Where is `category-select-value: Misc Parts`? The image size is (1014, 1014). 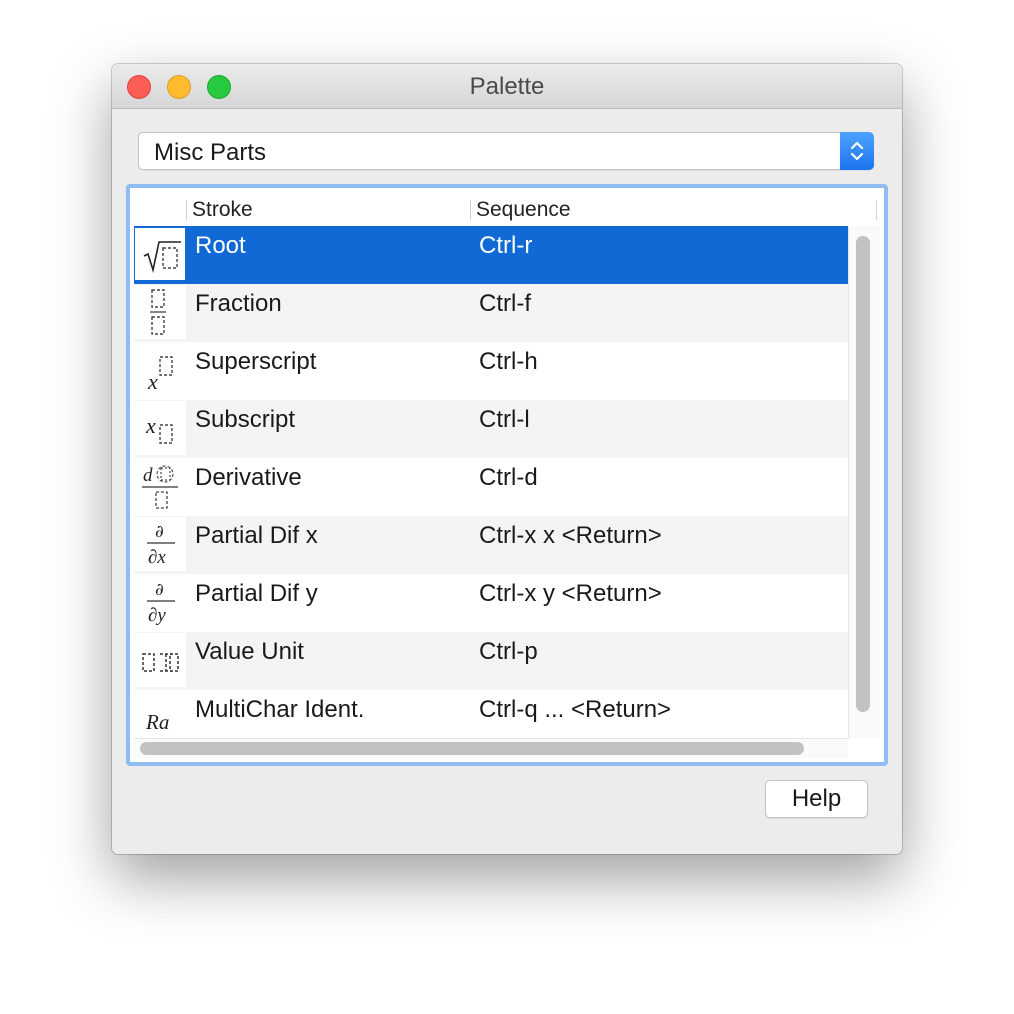
category-select-value: Misc Parts is located at coordinates (210, 152).